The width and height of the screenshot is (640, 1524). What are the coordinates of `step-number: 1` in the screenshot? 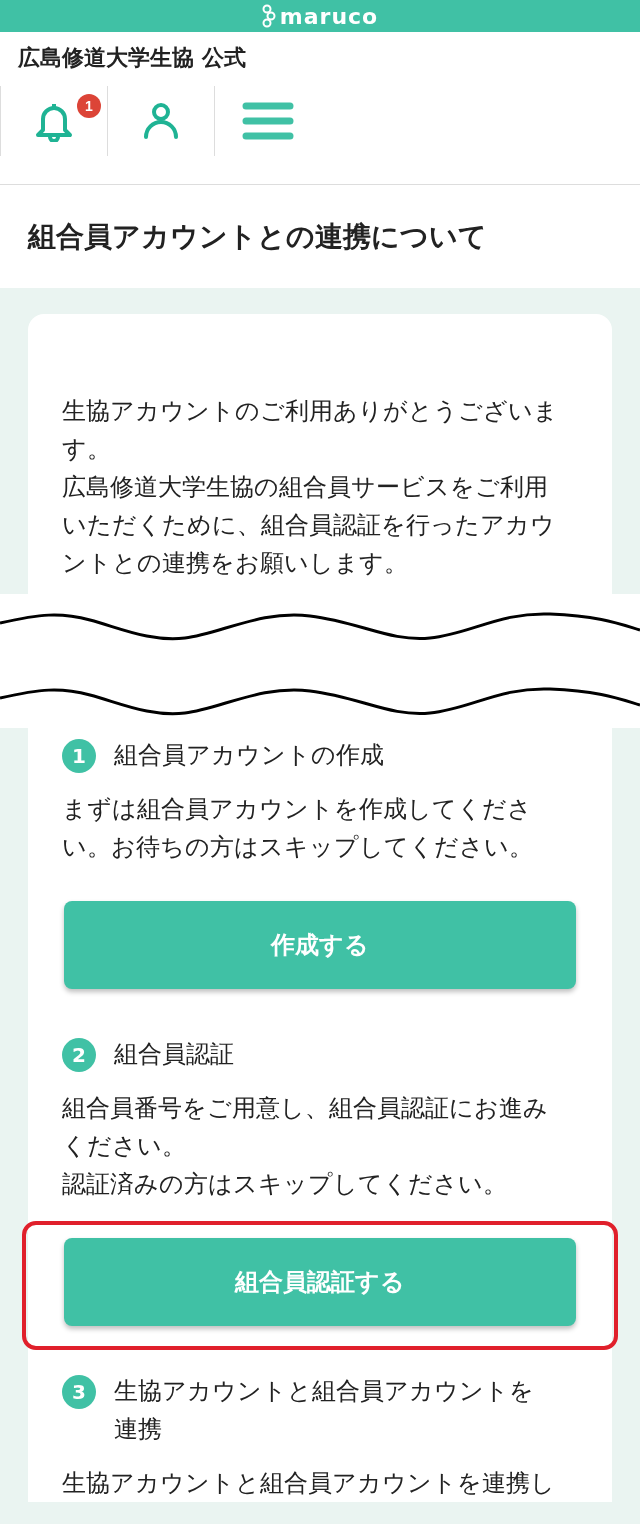 It's located at (79, 756).